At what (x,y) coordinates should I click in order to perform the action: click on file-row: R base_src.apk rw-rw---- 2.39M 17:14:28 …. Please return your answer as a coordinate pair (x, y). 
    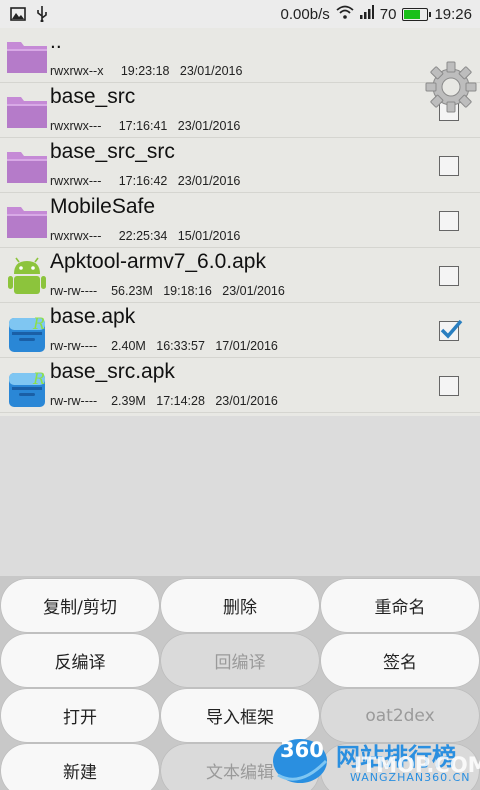
    Looking at the image, I should click on (240, 385).